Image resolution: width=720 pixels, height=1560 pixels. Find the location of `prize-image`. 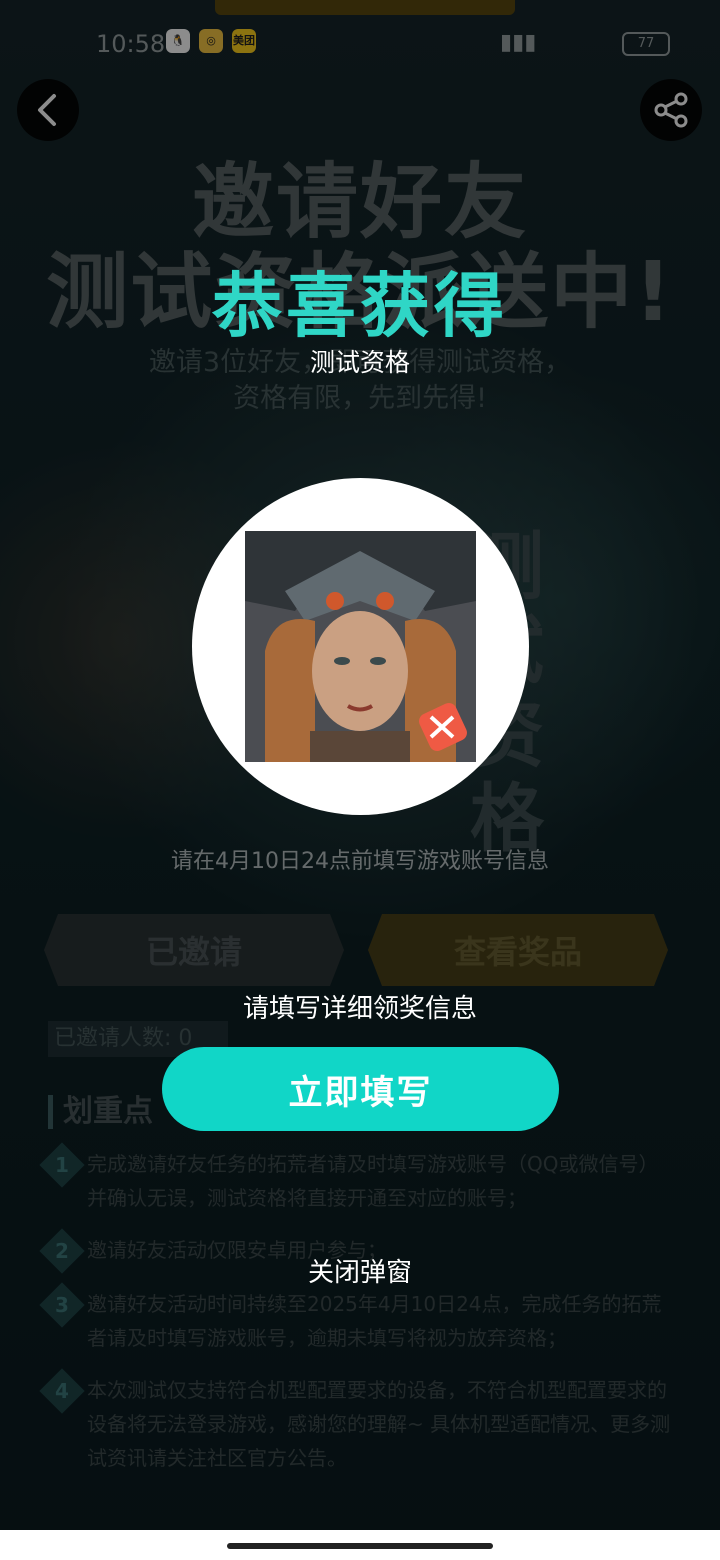

prize-image is located at coordinates (360, 646).